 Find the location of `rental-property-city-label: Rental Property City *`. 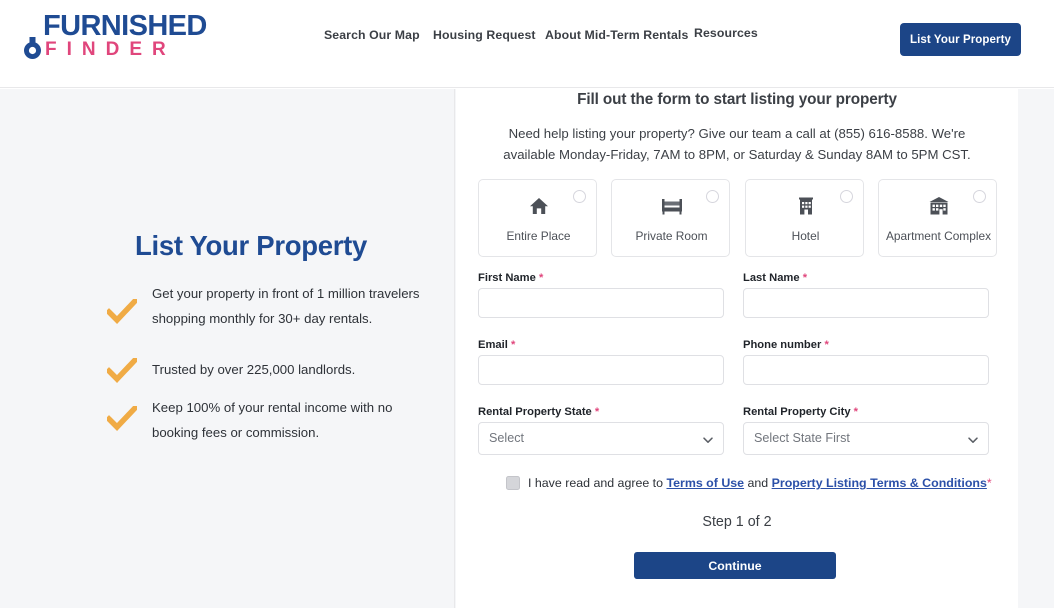

rental-property-city-label: Rental Property City * is located at coordinates (801, 412).